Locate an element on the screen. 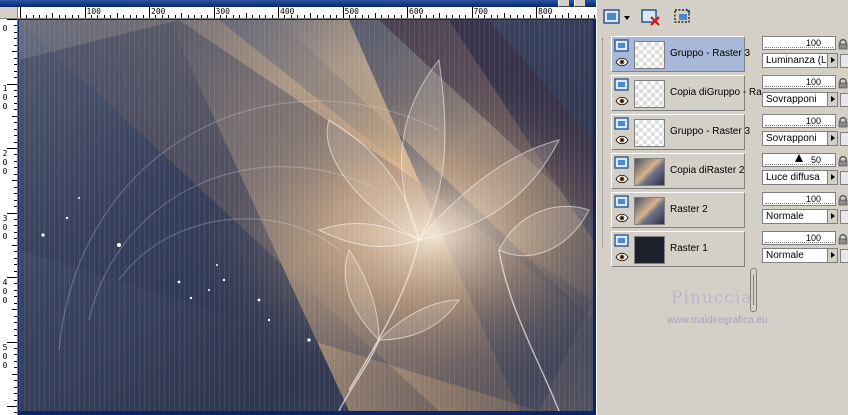  opacity-slider: 50 is located at coordinates (799, 160).